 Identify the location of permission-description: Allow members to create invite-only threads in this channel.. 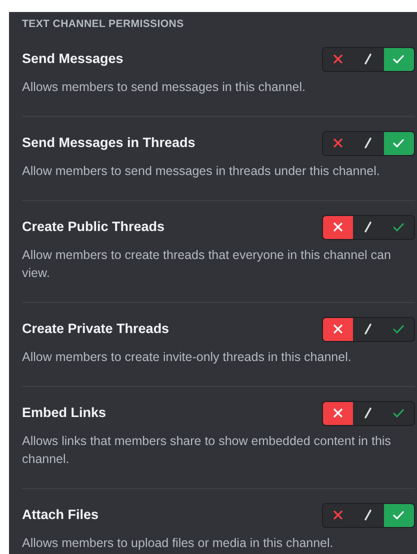
(187, 357).